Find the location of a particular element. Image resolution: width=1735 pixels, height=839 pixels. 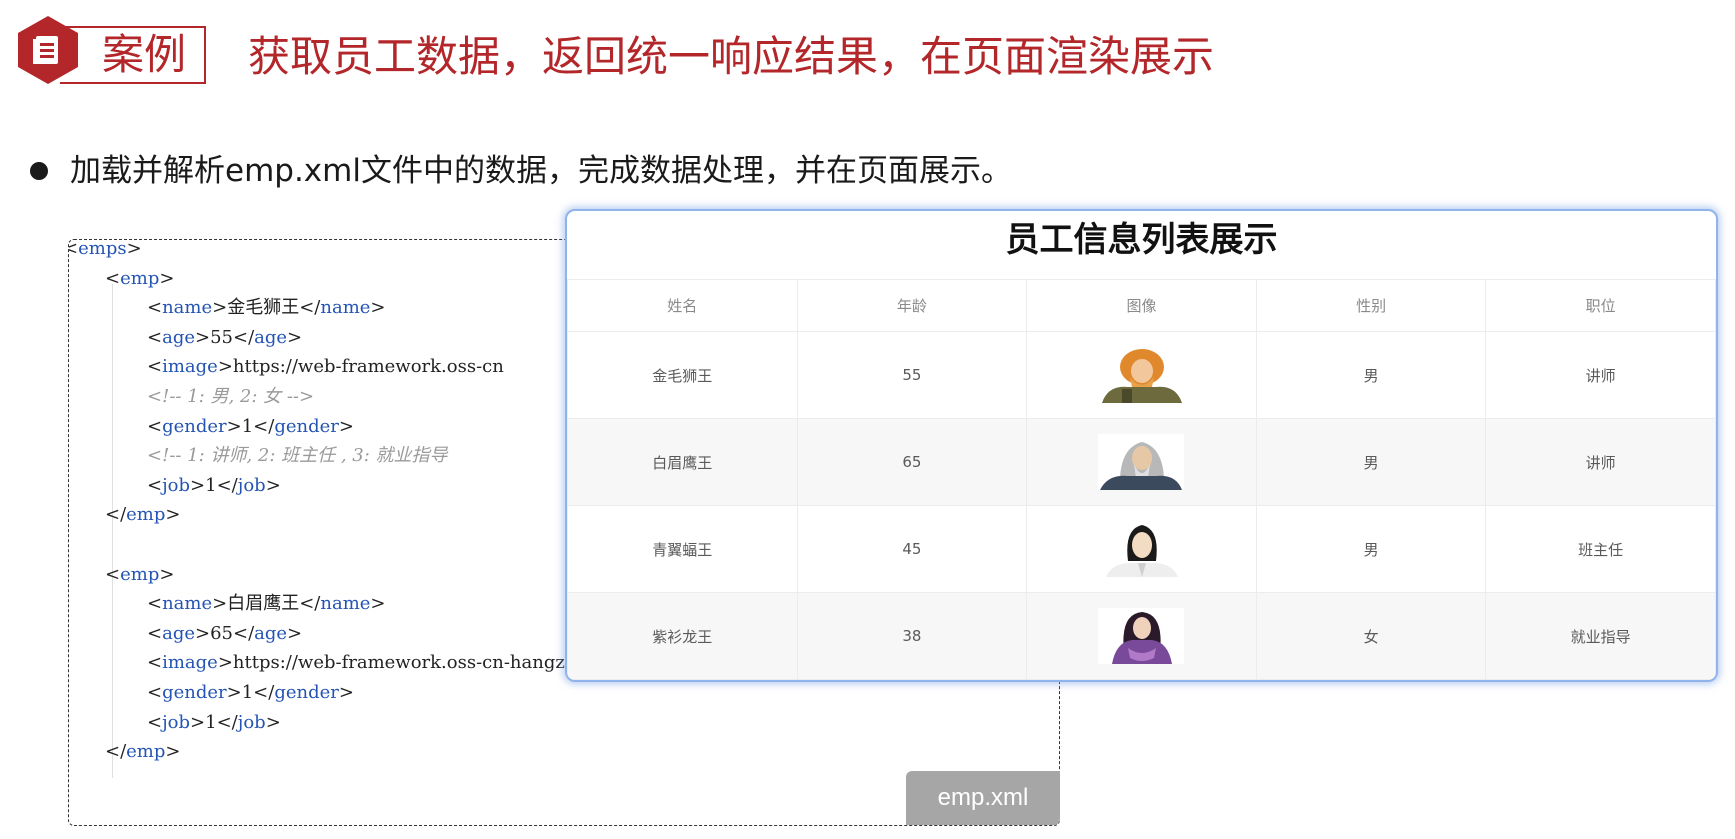

bullet-text: 加载并解析emp.xml文件中的数据，完成数据处理，并在页面展示。 is located at coordinates (541, 171).